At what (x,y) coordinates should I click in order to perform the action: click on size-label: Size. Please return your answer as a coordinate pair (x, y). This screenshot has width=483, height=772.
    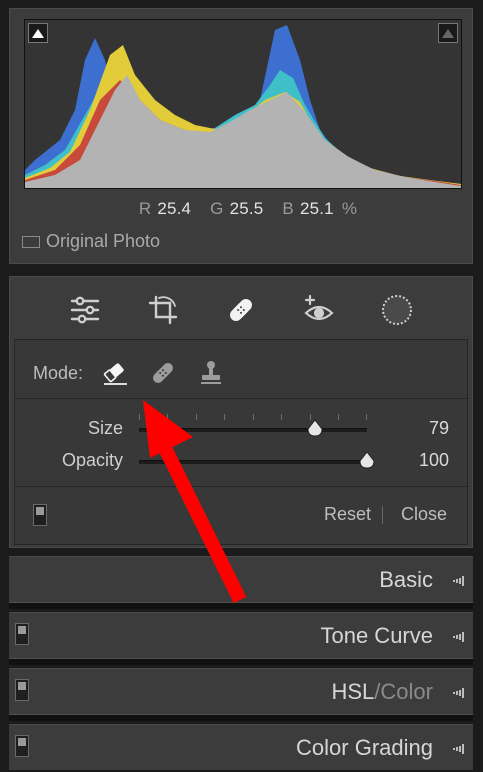
    Looking at the image, I should click on (105, 428).